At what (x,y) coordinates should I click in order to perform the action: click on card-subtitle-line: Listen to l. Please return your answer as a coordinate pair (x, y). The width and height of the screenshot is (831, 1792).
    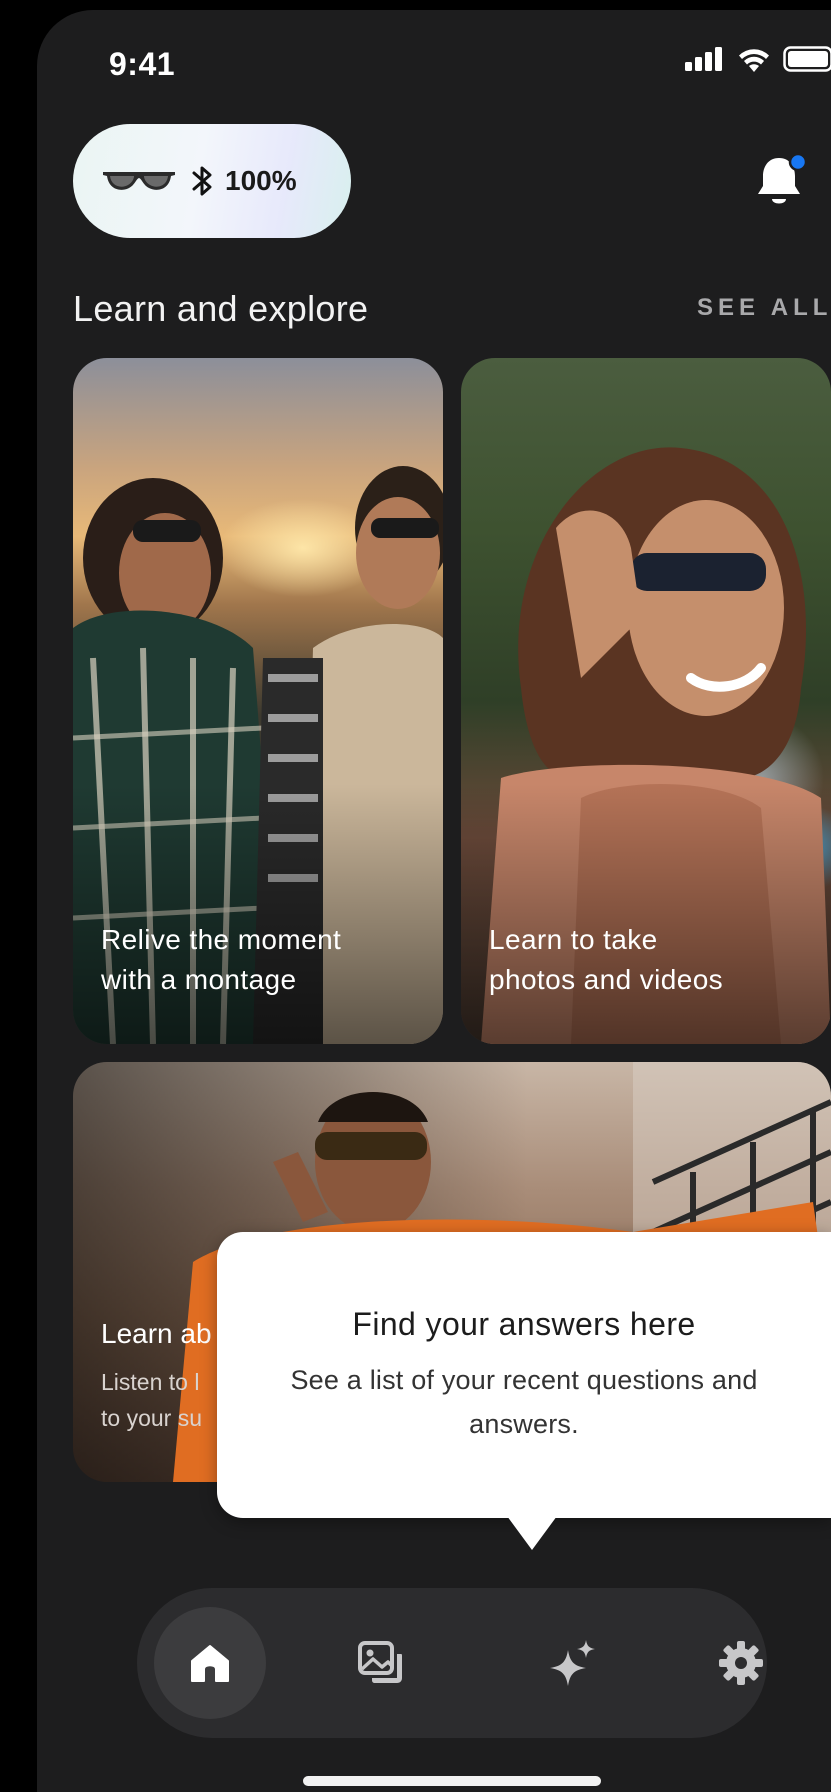
    Looking at the image, I should click on (150, 1382).